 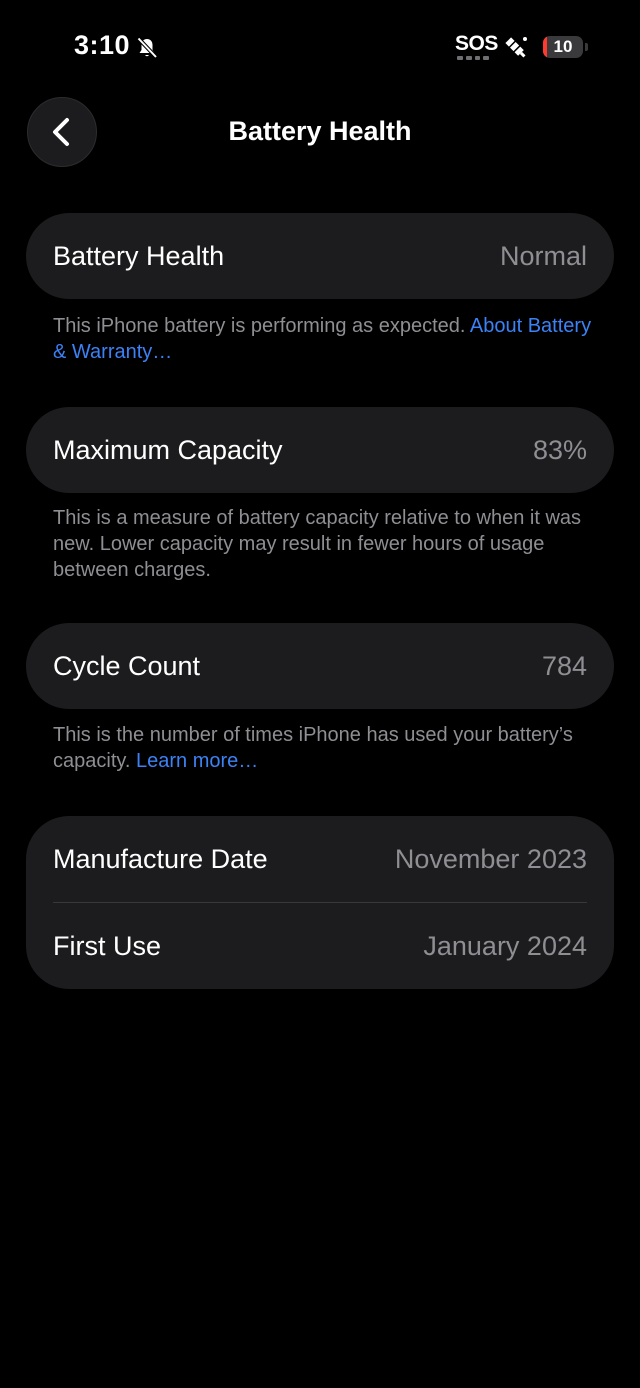 What do you see at coordinates (516, 47) in the screenshot?
I see `satellite-icon` at bounding box center [516, 47].